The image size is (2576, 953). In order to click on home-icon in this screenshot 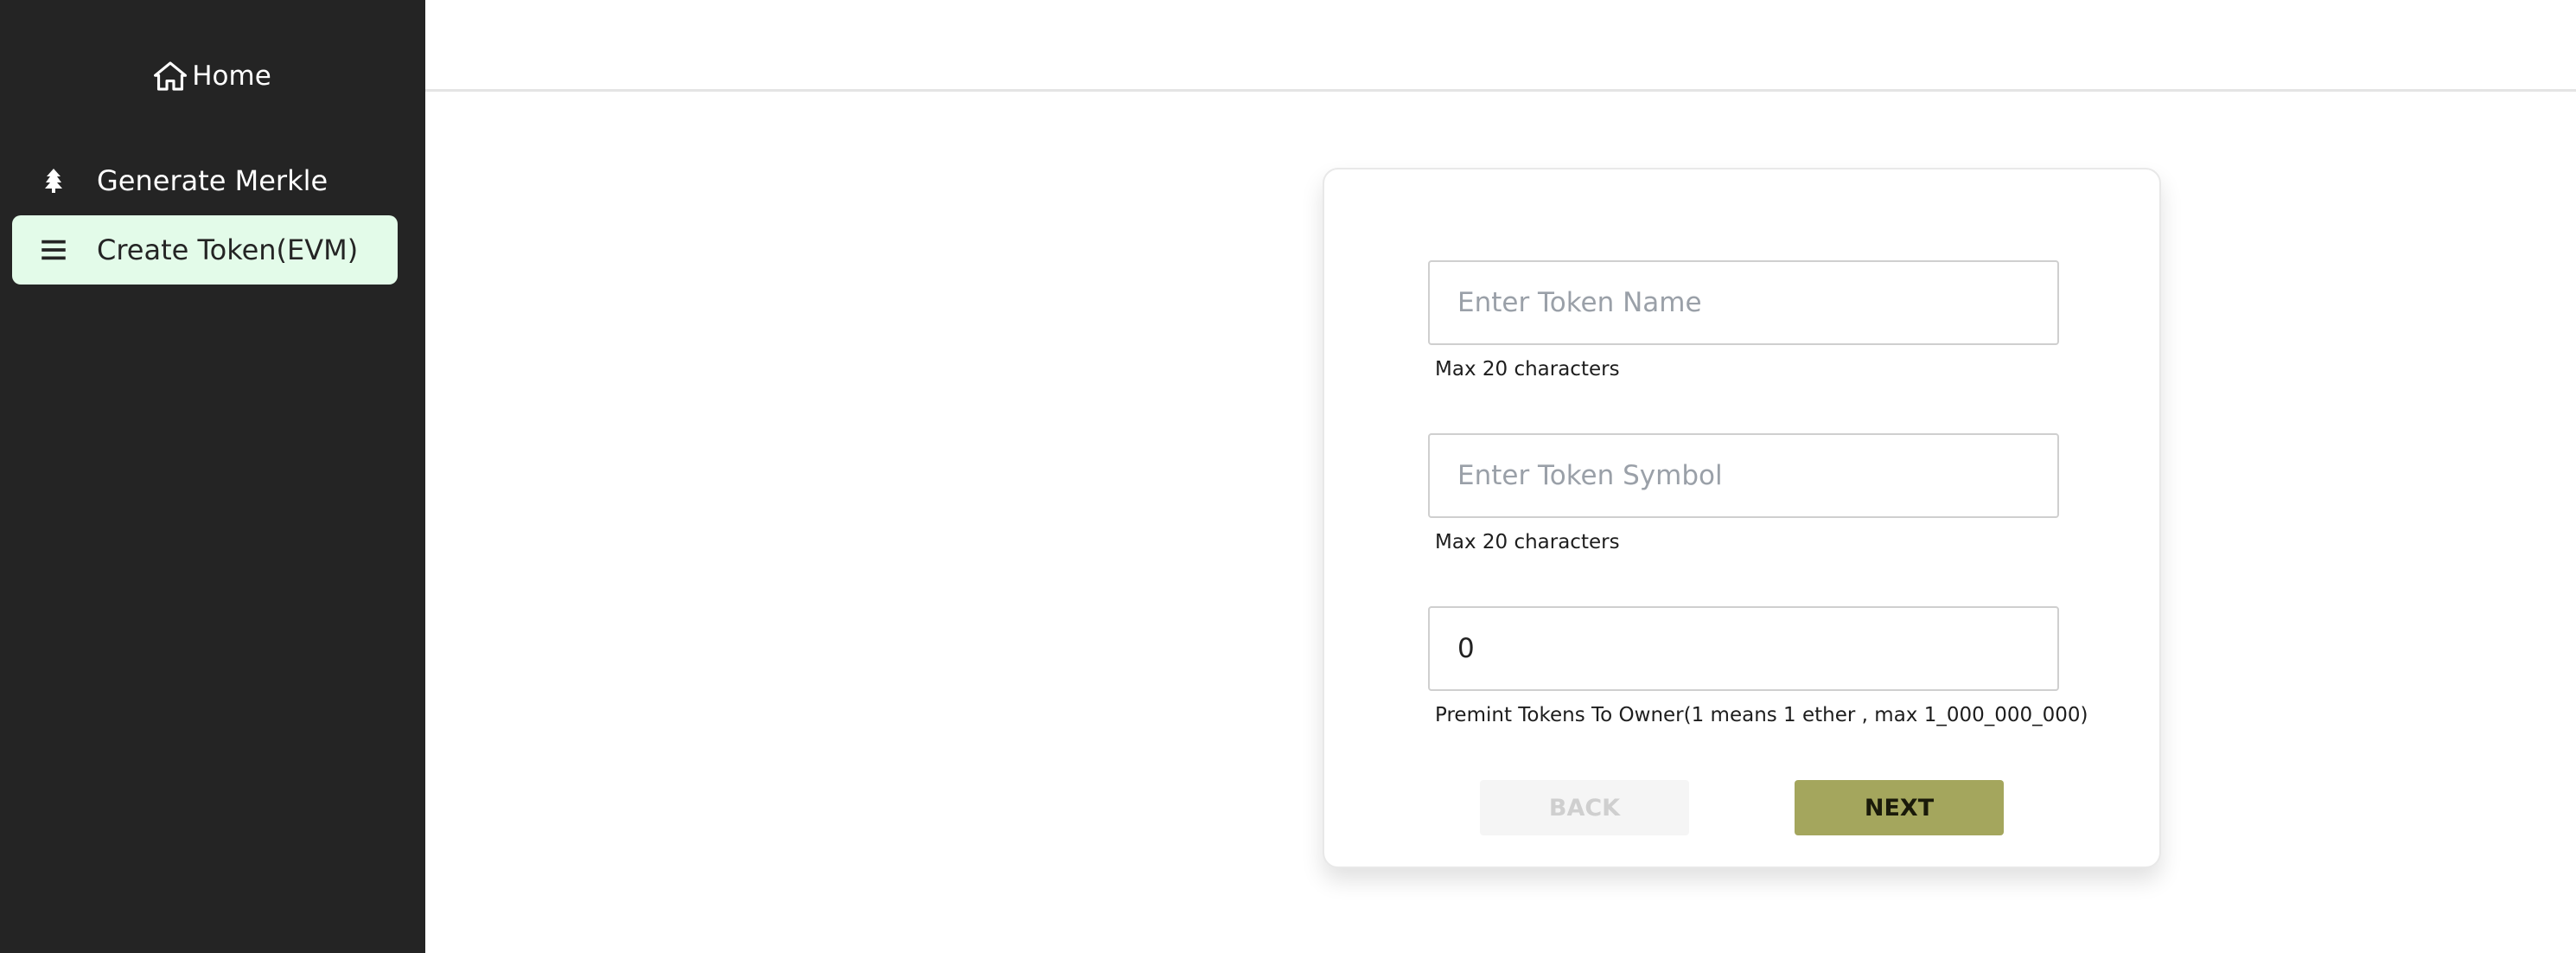, I will do `click(171, 76)`.